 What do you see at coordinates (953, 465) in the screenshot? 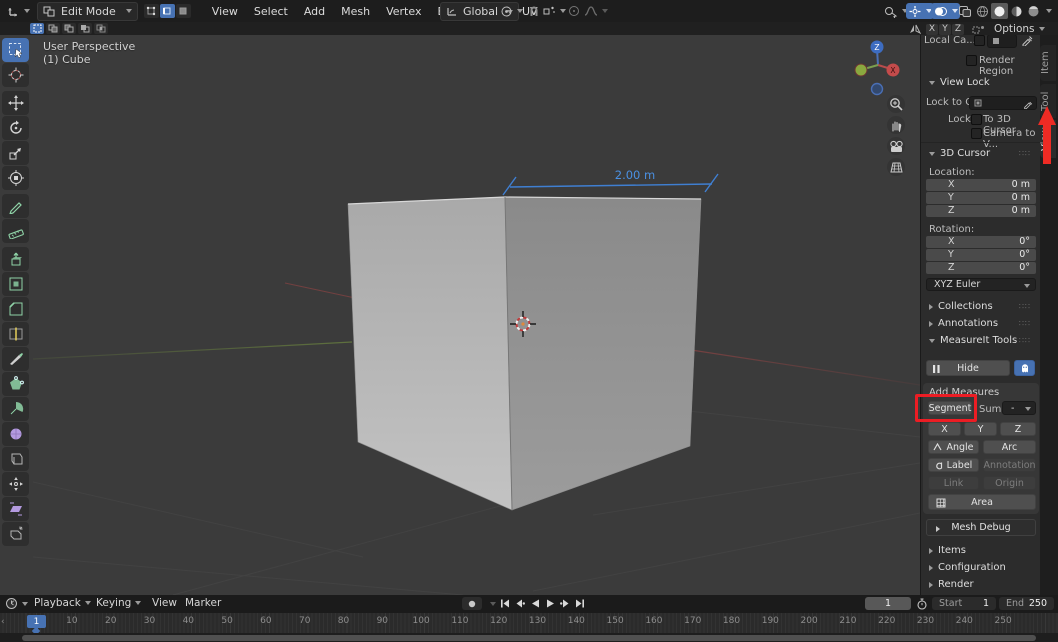
I see `label-button: Label` at bounding box center [953, 465].